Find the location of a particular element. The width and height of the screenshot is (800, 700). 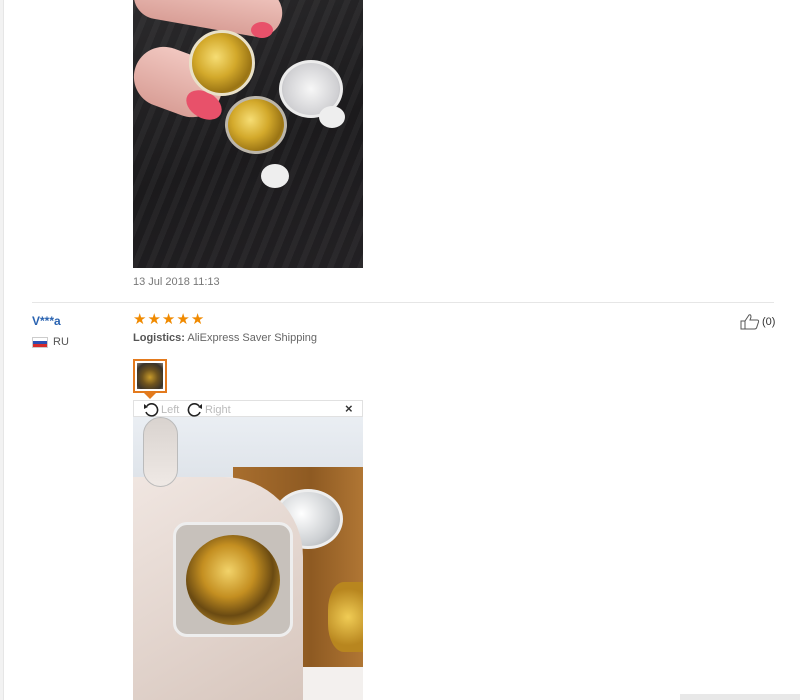

photo-fingernail is located at coordinates (160, 452).